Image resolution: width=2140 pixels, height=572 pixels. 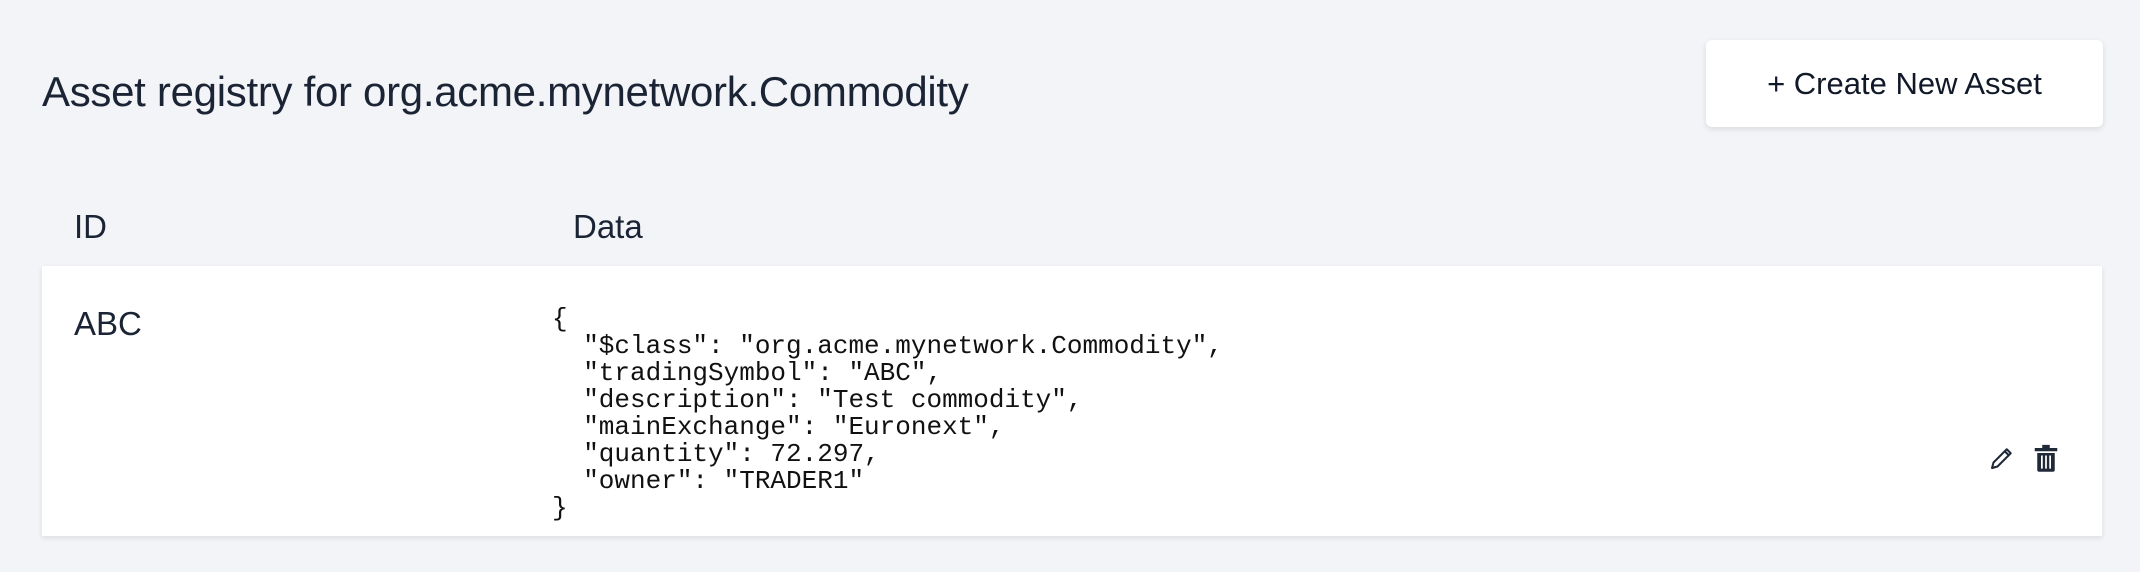 What do you see at coordinates (1904, 83) in the screenshot?
I see `create-new-asset-button: + Create New Asset` at bounding box center [1904, 83].